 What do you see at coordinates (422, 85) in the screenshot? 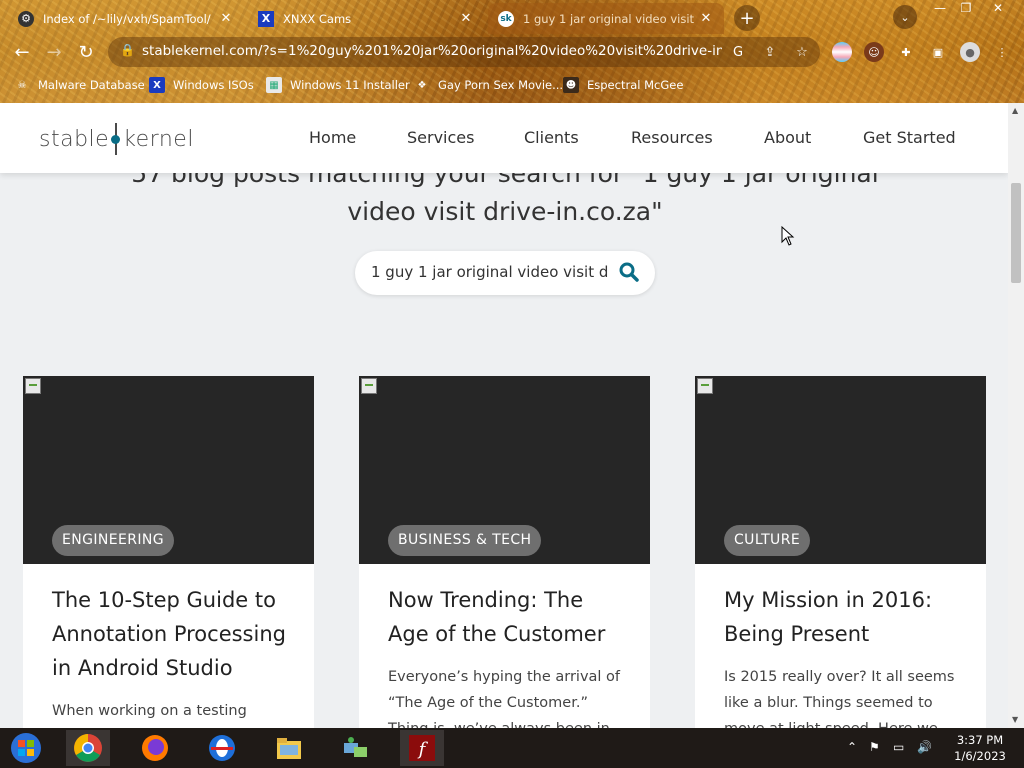
I see `generic-site-icon: ❖` at bounding box center [422, 85].